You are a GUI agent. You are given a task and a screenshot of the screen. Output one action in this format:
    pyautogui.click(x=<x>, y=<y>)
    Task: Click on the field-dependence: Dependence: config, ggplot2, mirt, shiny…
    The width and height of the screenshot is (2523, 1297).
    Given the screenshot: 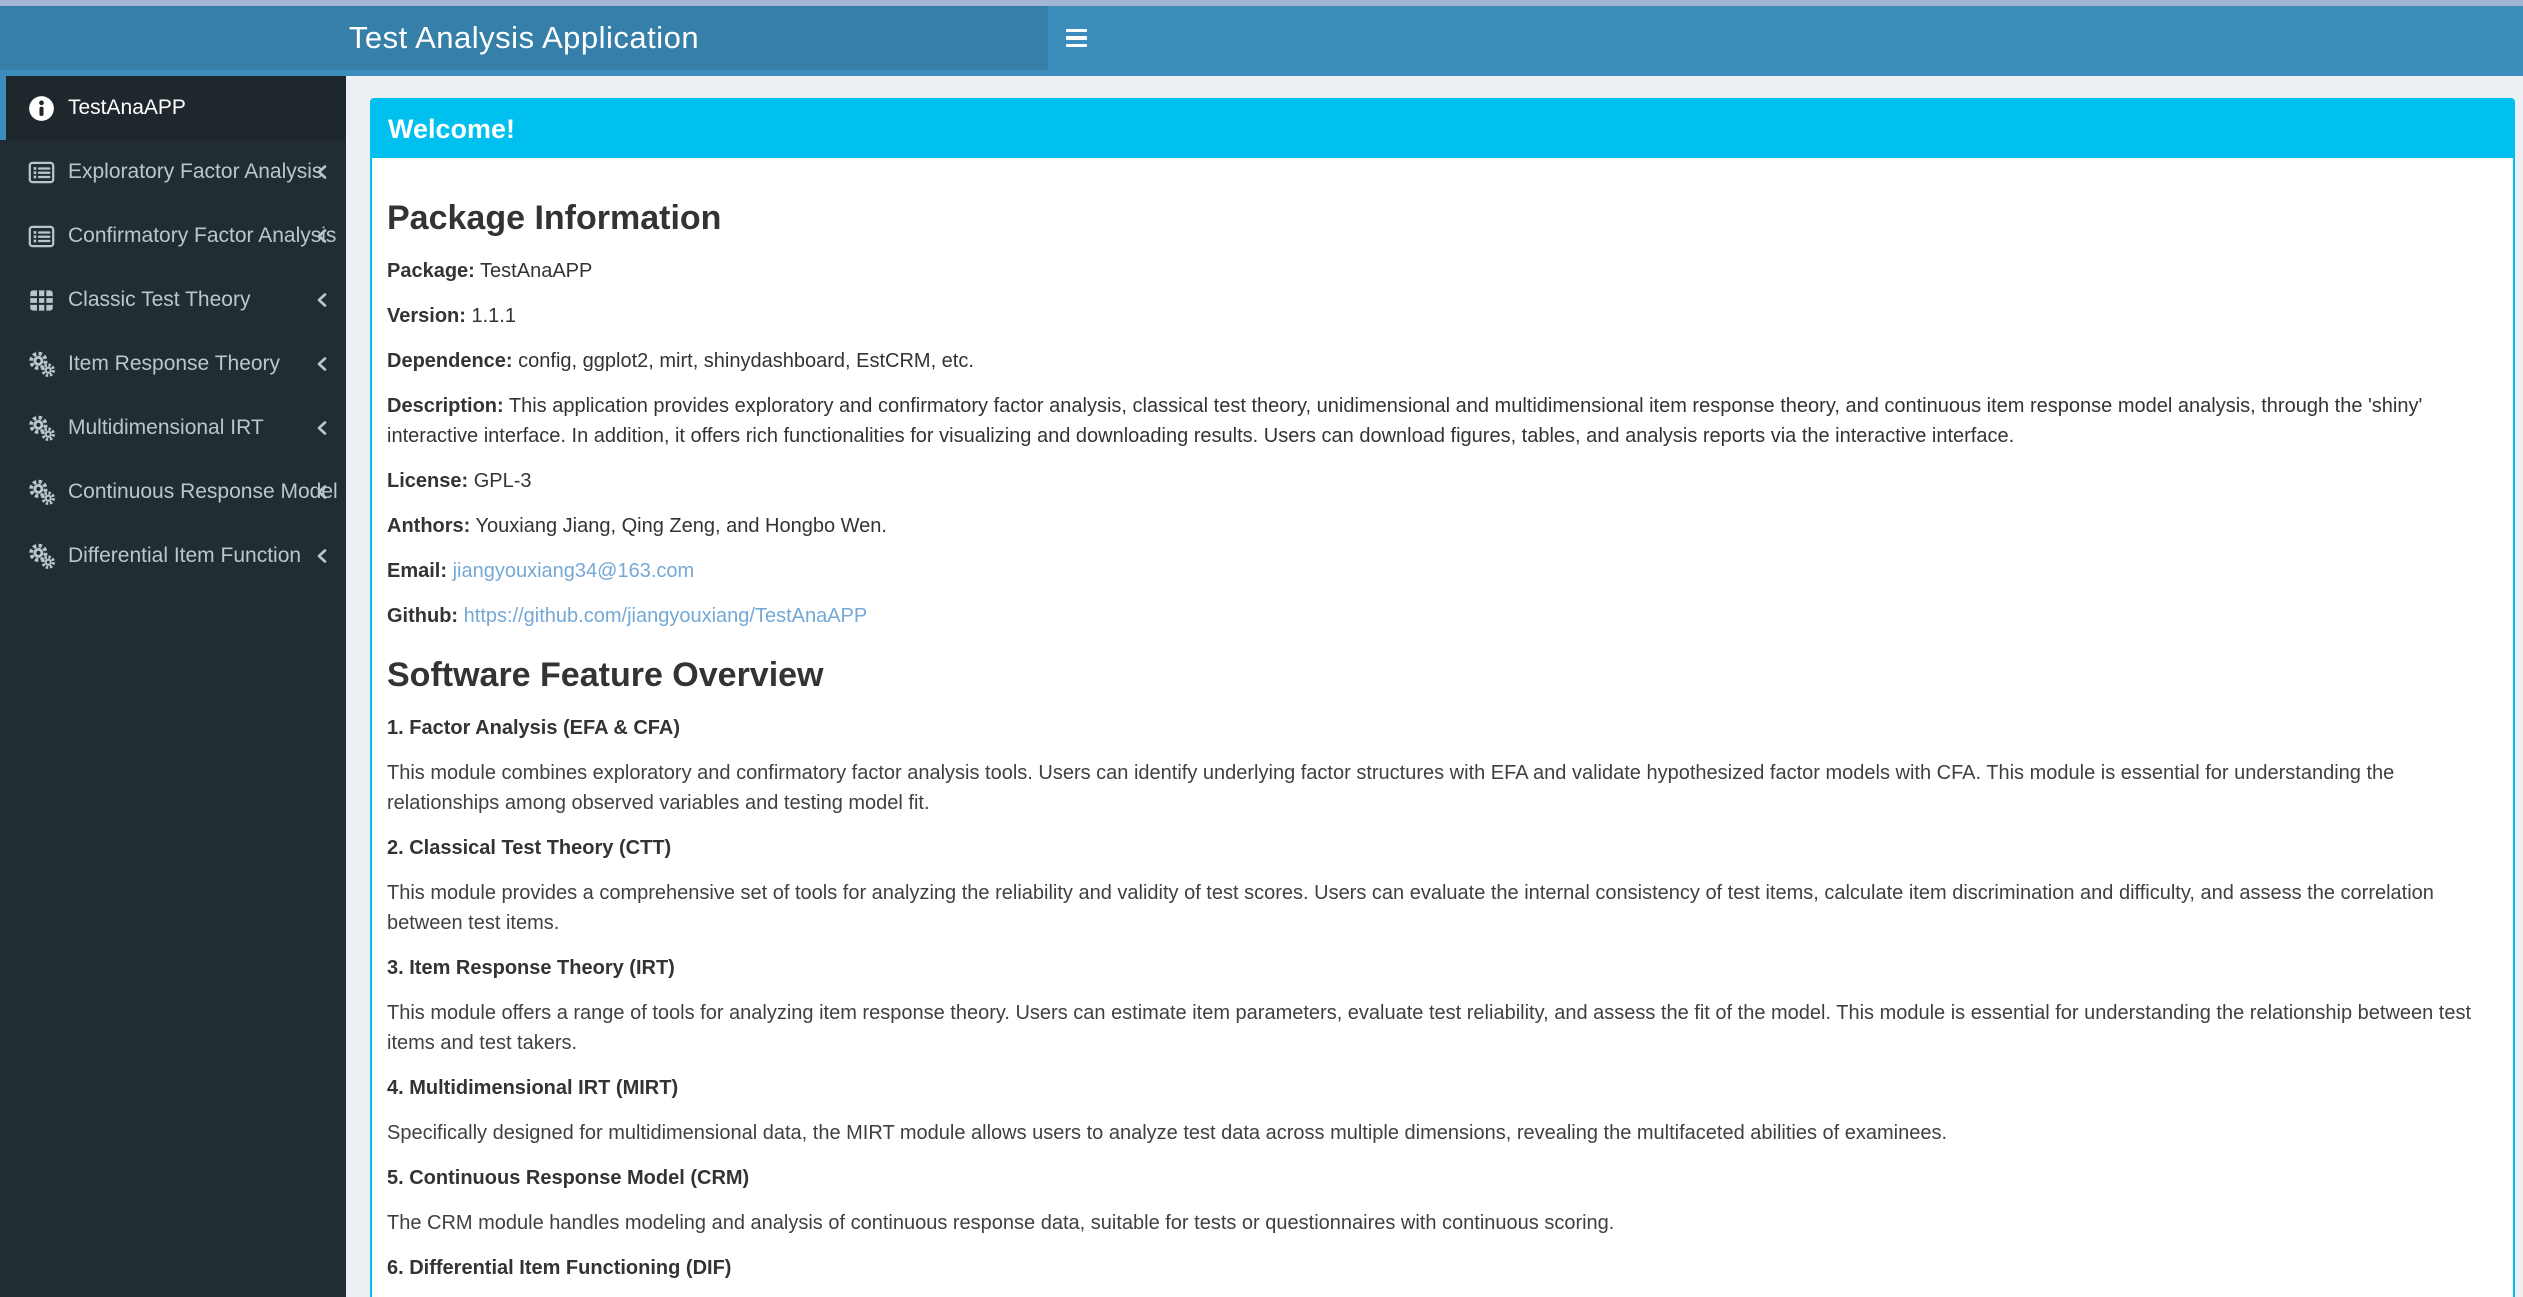 What is the action you would take?
    pyautogui.click(x=1441, y=361)
    